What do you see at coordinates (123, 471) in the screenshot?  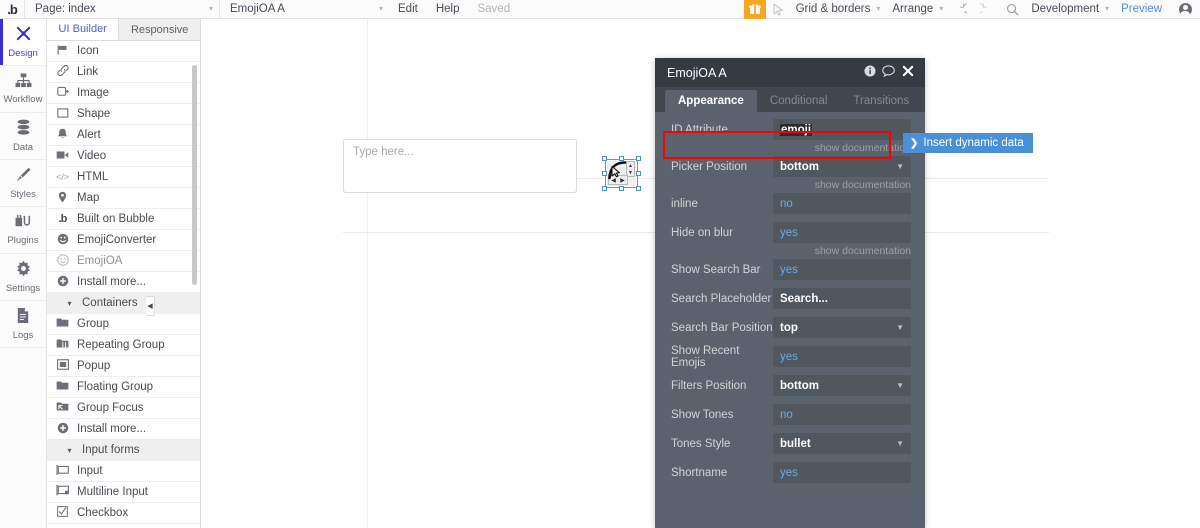 I see `palette-item-input: Input` at bounding box center [123, 471].